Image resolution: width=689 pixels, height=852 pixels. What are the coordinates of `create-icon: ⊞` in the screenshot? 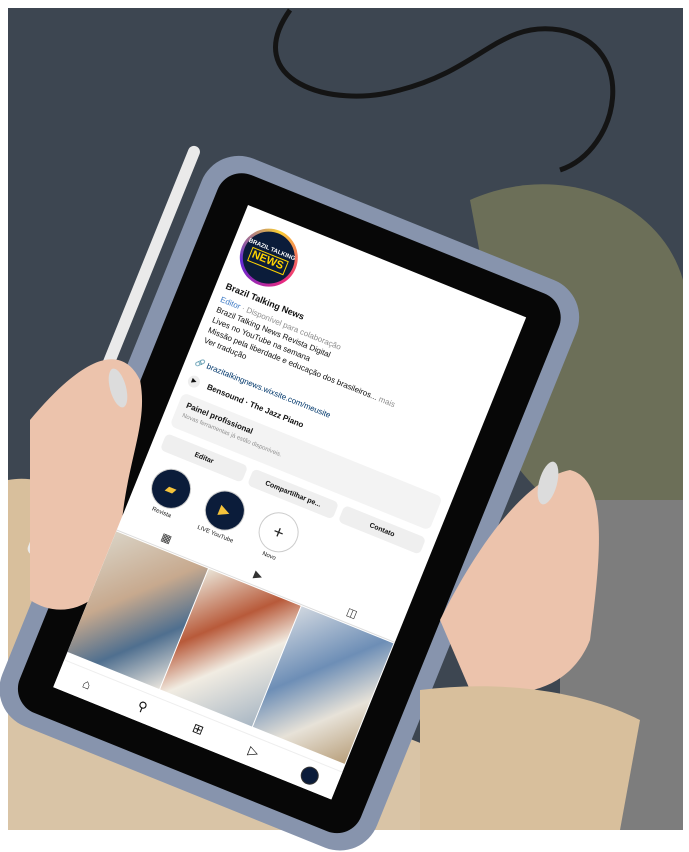 It's located at (198, 729).